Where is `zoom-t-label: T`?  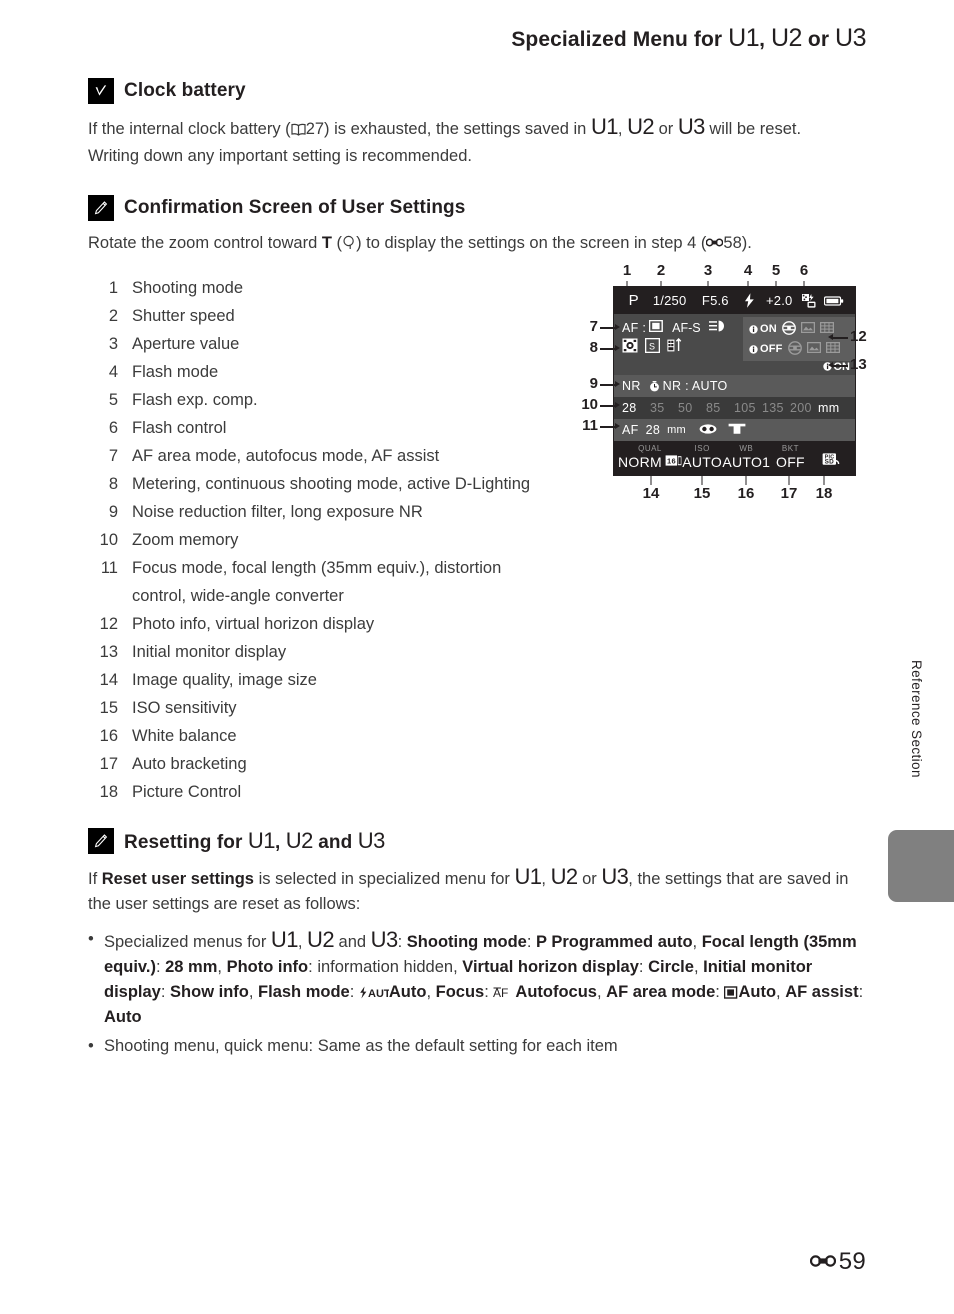 zoom-t-label: T is located at coordinates (326, 243).